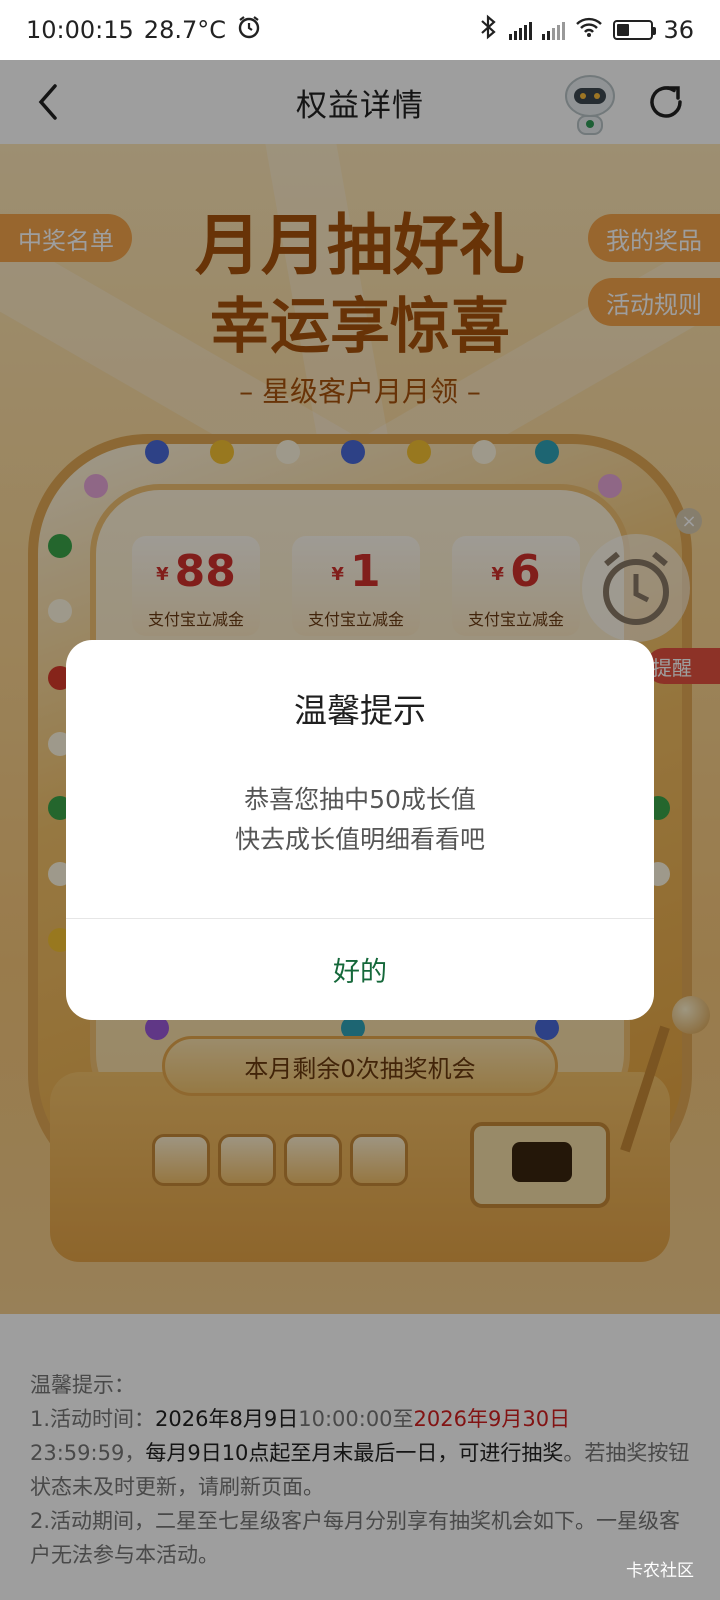 The image size is (720, 1600). Describe the element at coordinates (80, 30) in the screenshot. I see `clock-time: 10:00:15` at that location.